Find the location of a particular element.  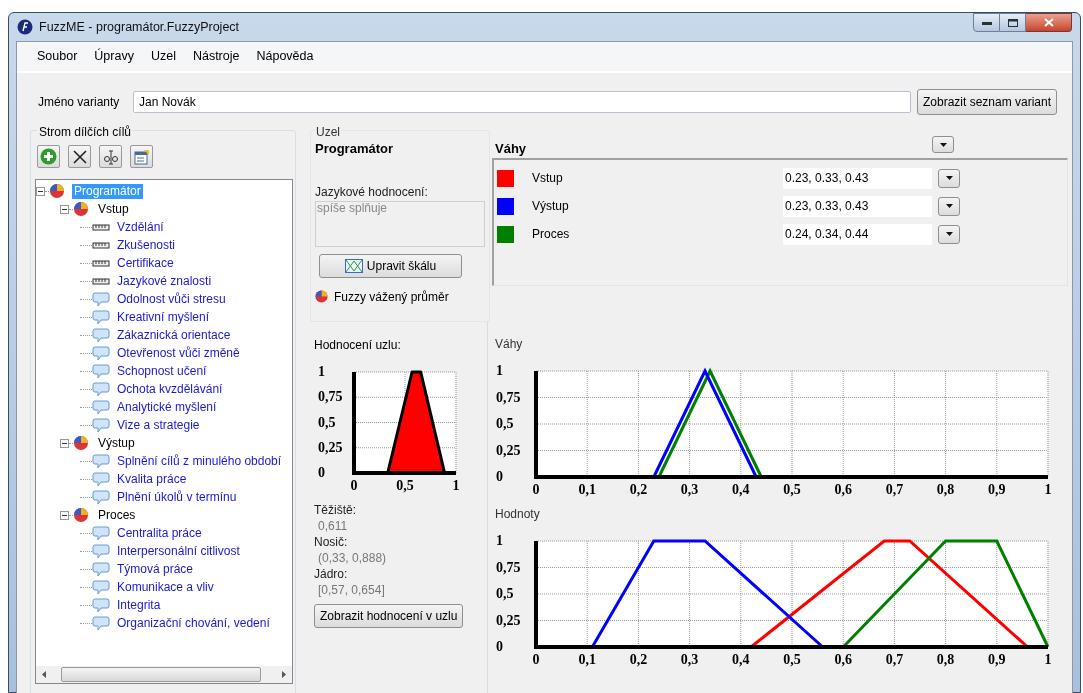

tree-item: Plnění úkolů v termínu is located at coordinates (177, 497).